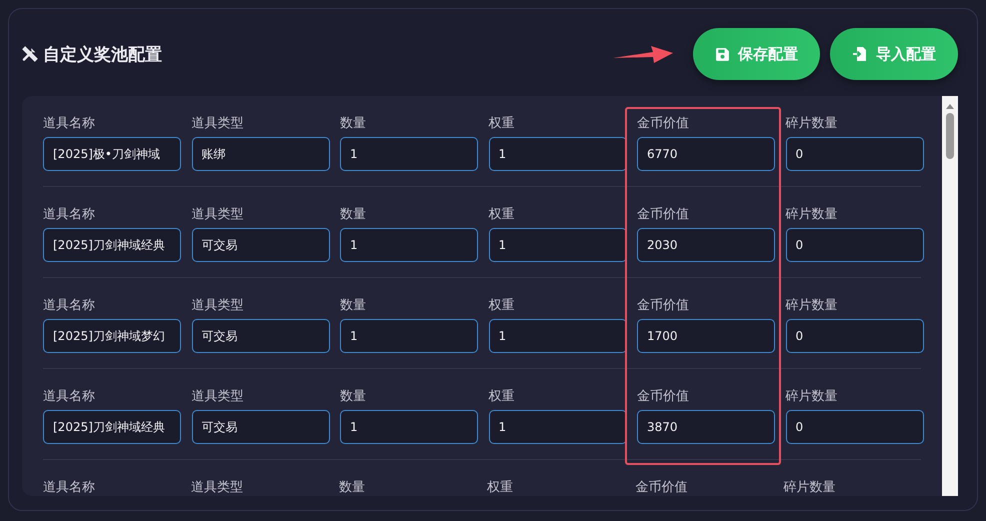 This screenshot has width=986, height=521. What do you see at coordinates (112, 154) in the screenshot?
I see `text-field: [2025]极•刀剑神域` at bounding box center [112, 154].